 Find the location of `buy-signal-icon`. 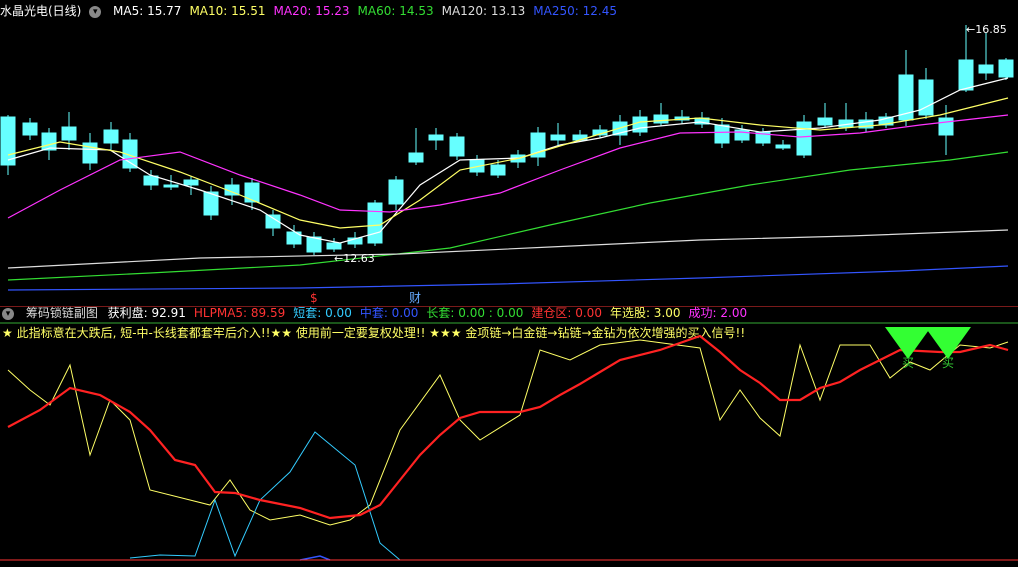

buy-signal-icon is located at coordinates (948, 343).